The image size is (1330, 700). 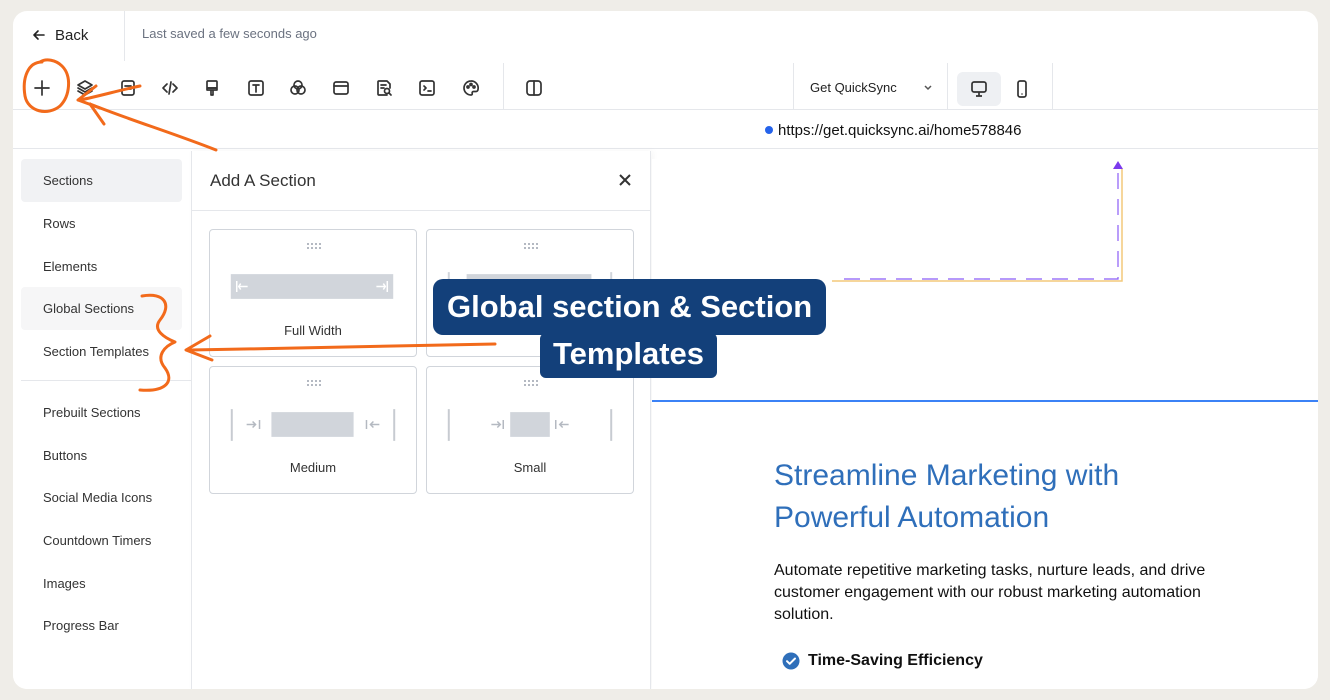 What do you see at coordinates (769, 130) in the screenshot?
I see `status-dot` at bounding box center [769, 130].